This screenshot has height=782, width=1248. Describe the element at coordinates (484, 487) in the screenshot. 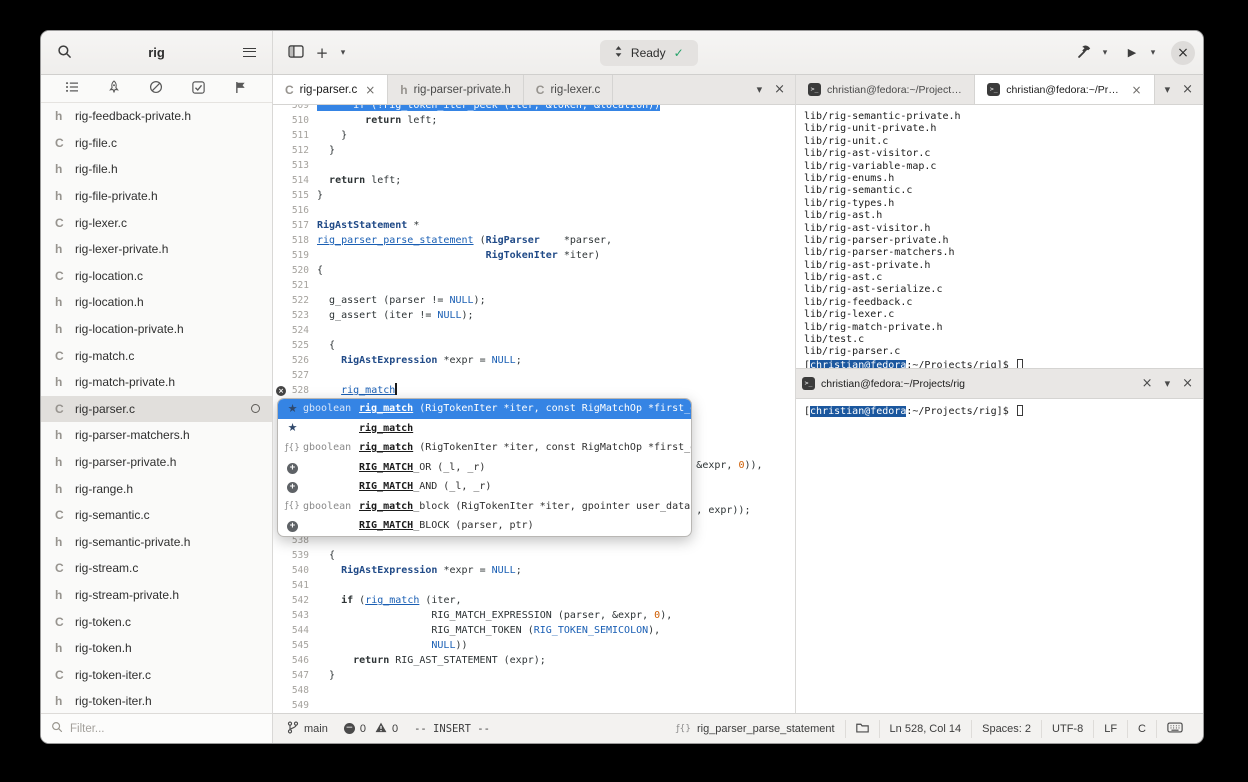

I see `completion-item: + RIG_MATCH_AND (_l, _r)` at that location.